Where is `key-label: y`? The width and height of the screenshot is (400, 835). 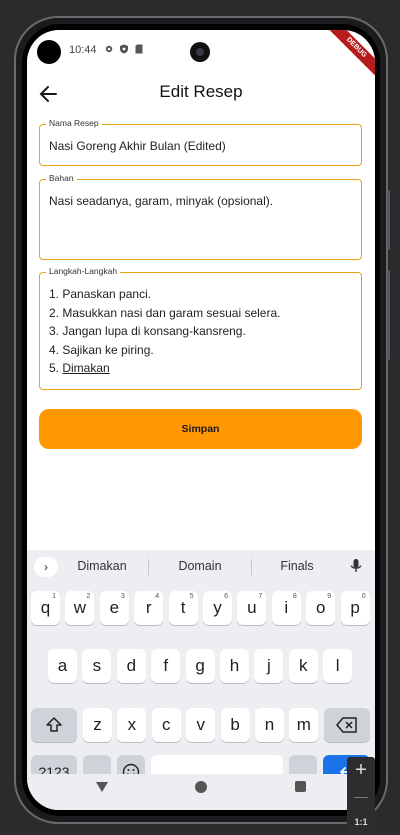
key-label: y is located at coordinates (217, 607).